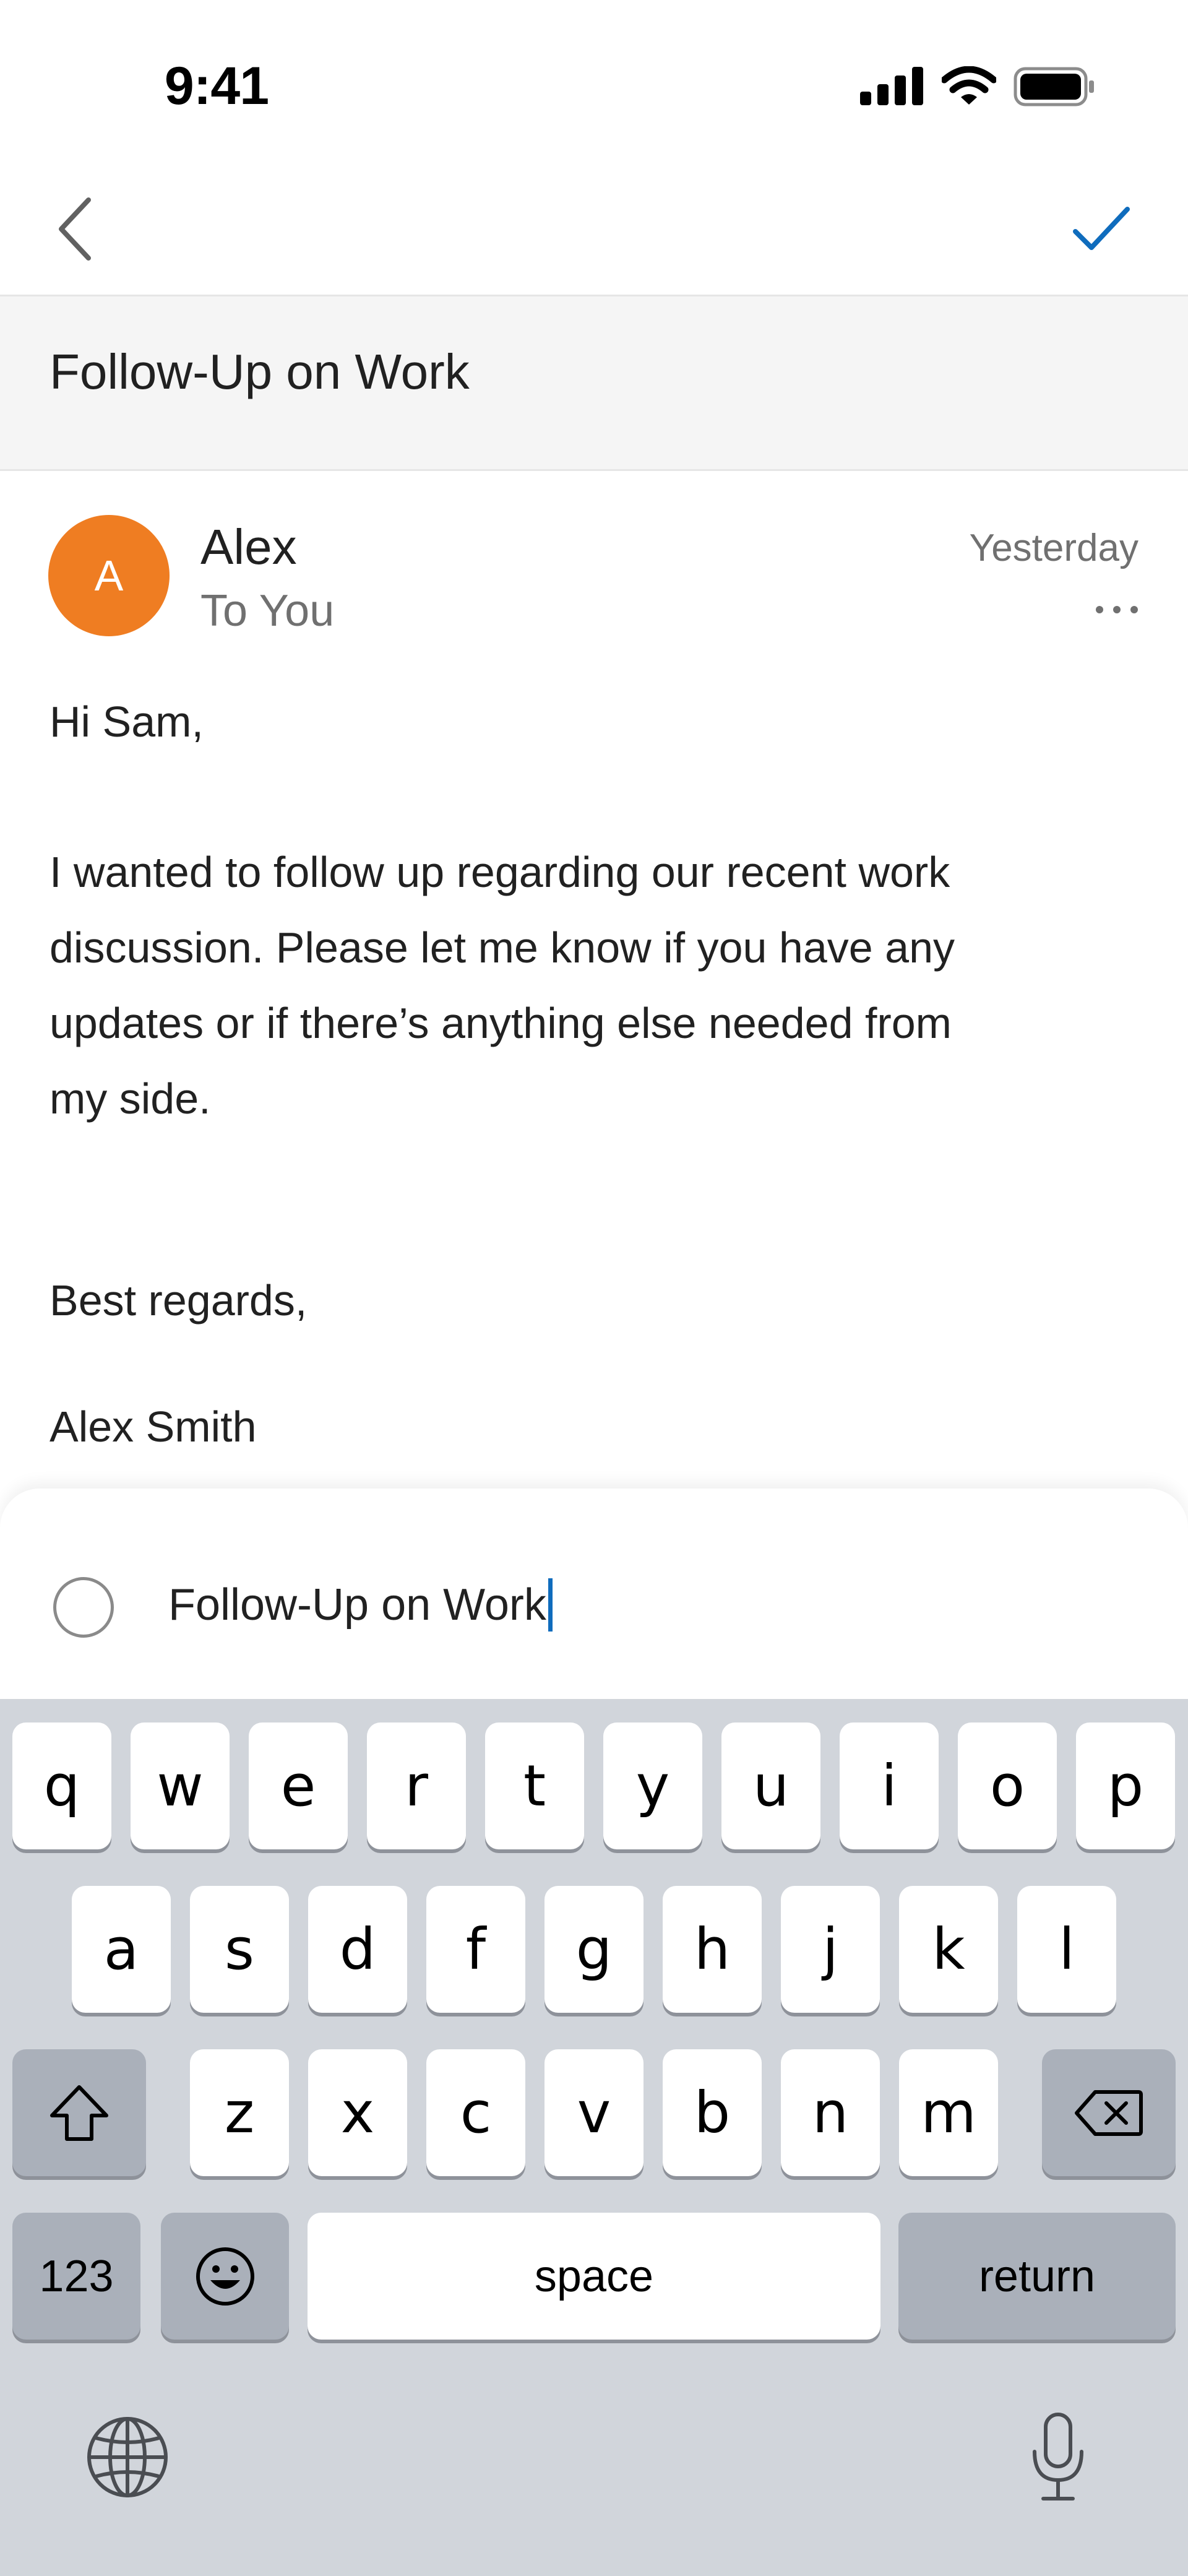 The height and width of the screenshot is (2576, 1188). What do you see at coordinates (216, 86) in the screenshot?
I see `status-time: 9:41` at bounding box center [216, 86].